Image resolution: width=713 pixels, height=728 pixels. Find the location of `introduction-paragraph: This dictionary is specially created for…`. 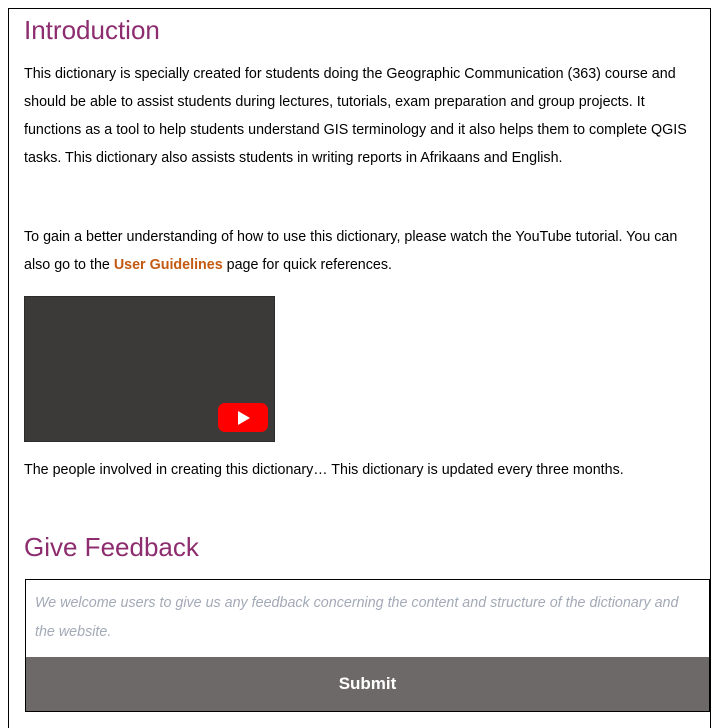

introduction-paragraph: This dictionary is specially created for… is located at coordinates (355, 116).